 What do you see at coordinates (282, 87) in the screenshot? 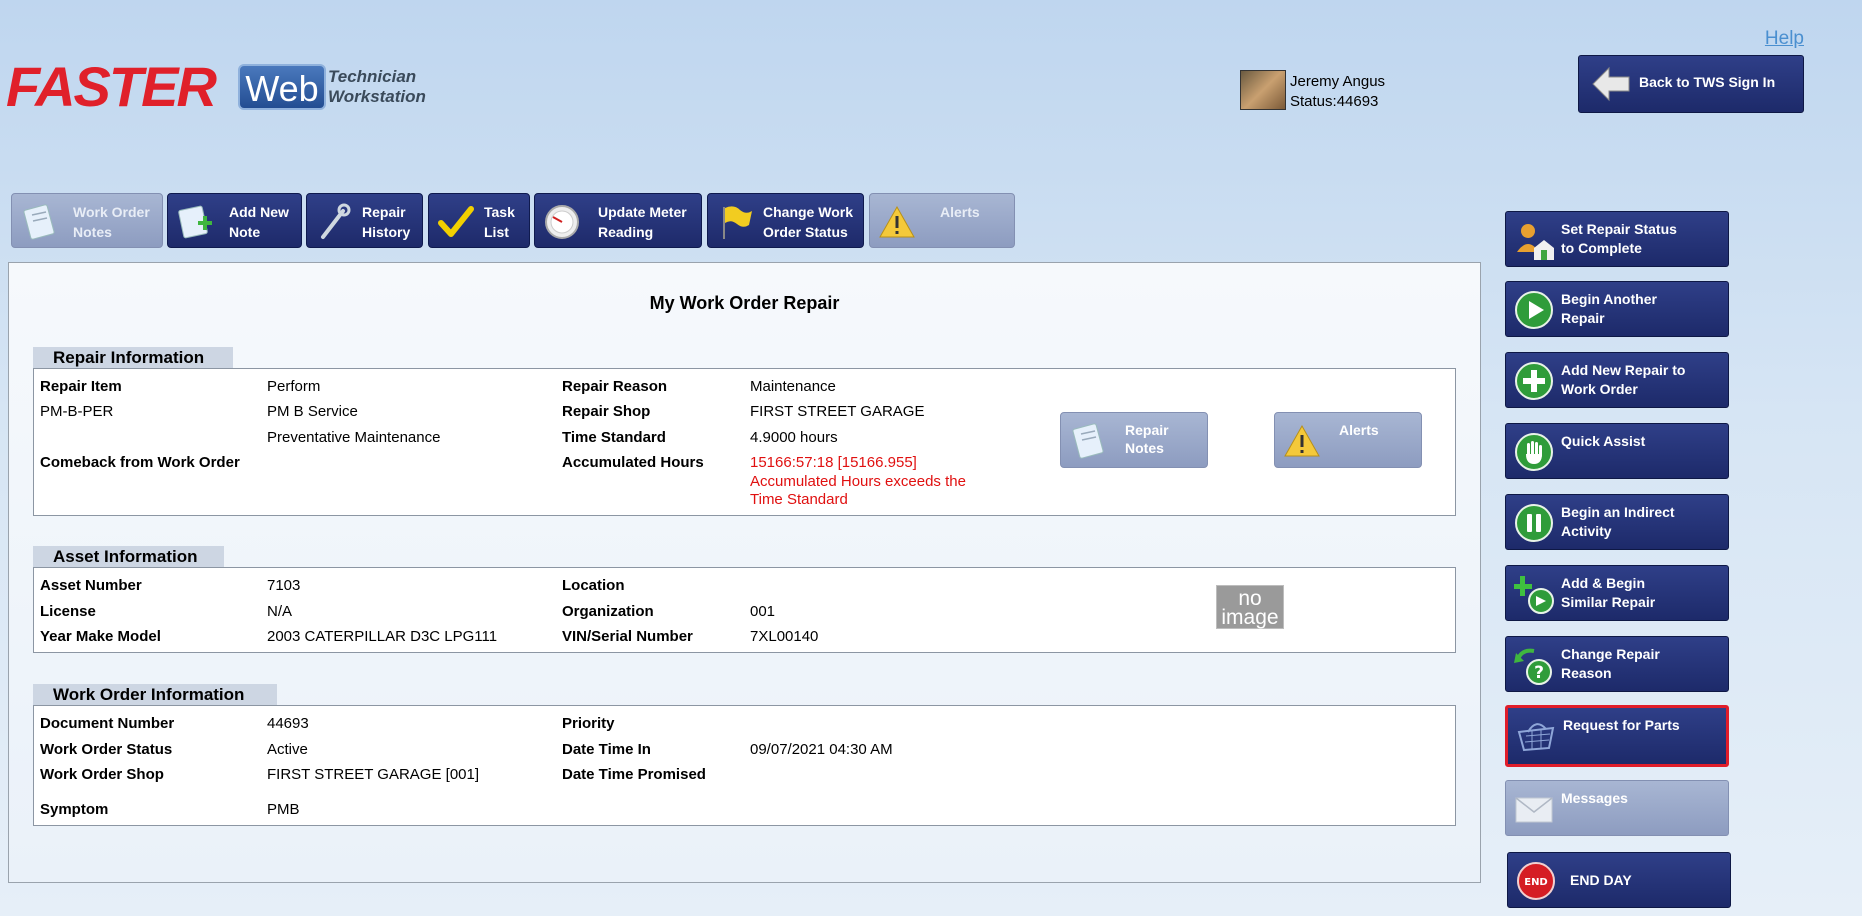
I see `logo-web-badge: Web` at bounding box center [282, 87].